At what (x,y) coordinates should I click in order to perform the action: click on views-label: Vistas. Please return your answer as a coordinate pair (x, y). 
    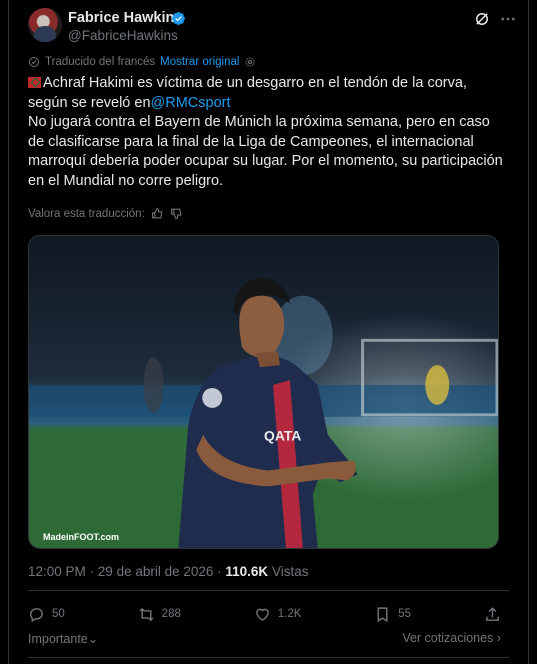
    Looking at the image, I should click on (290, 571).